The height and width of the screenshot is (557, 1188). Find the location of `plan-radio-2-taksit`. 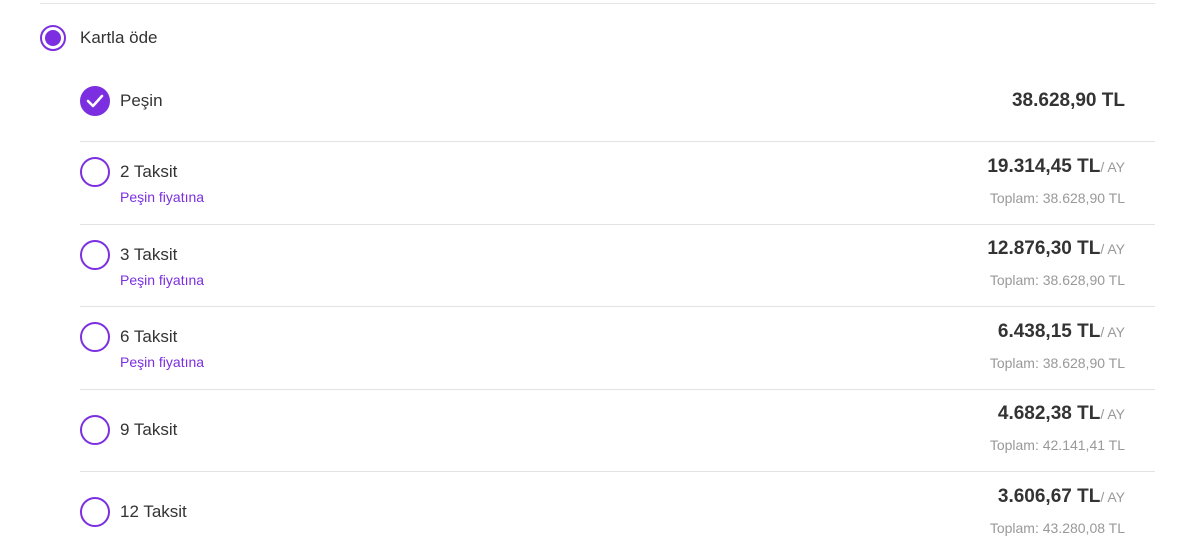

plan-radio-2-taksit is located at coordinates (95, 172).